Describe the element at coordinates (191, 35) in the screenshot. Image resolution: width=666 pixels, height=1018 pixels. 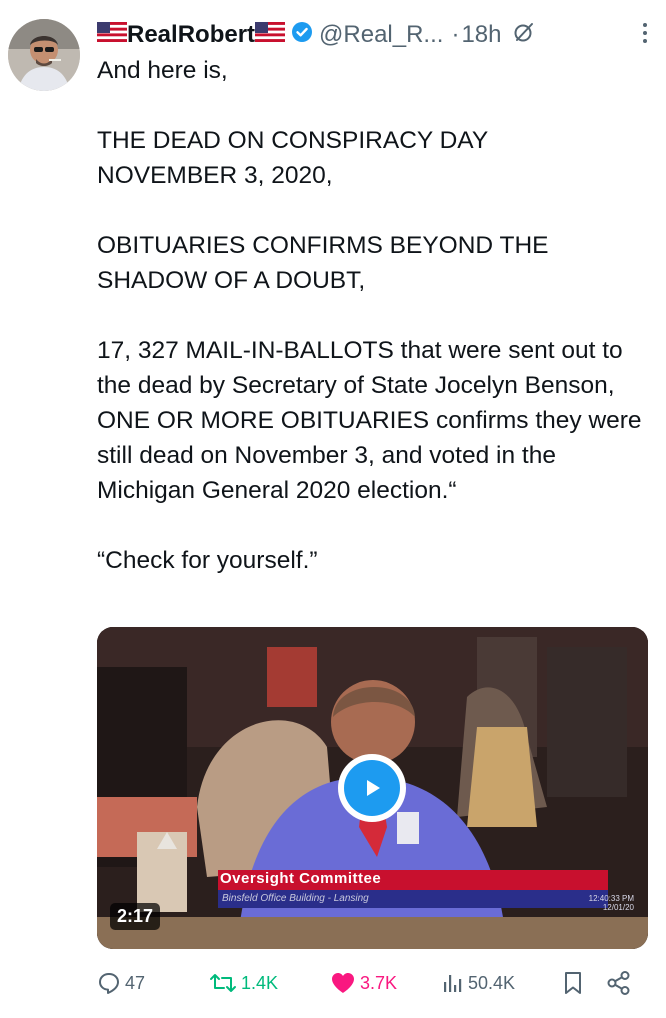
I see `display-name: RealRobert` at that location.